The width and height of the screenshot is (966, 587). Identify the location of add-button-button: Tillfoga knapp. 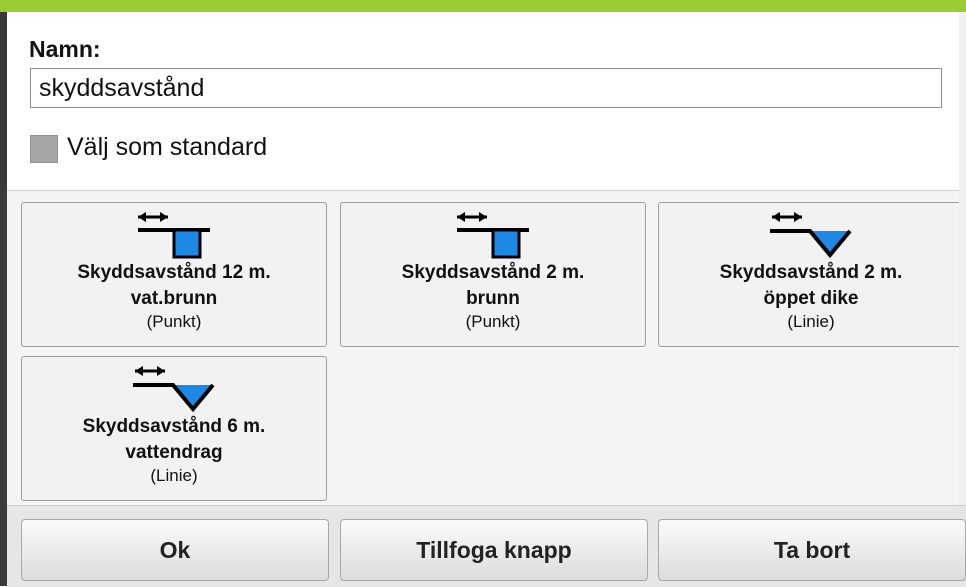
(494, 550).